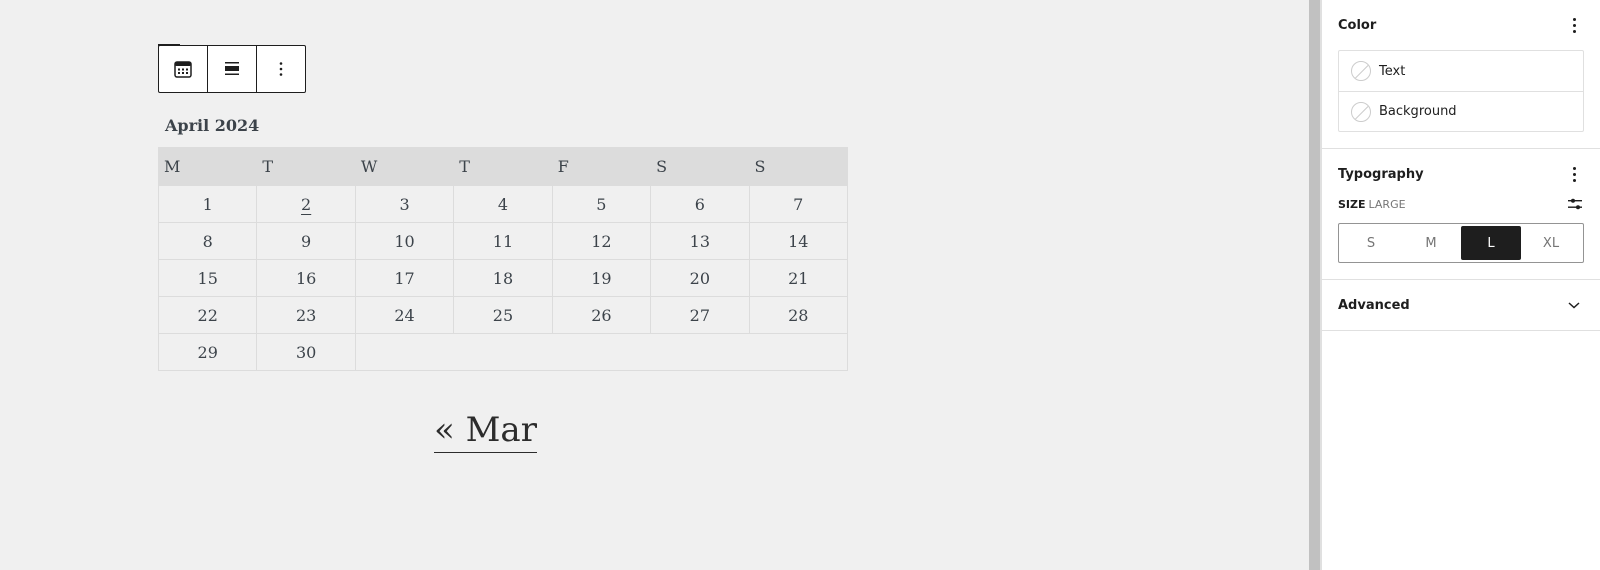 The image size is (1600, 570). Describe the element at coordinates (1431, 243) in the screenshot. I see `font-size-option-m: M` at that location.